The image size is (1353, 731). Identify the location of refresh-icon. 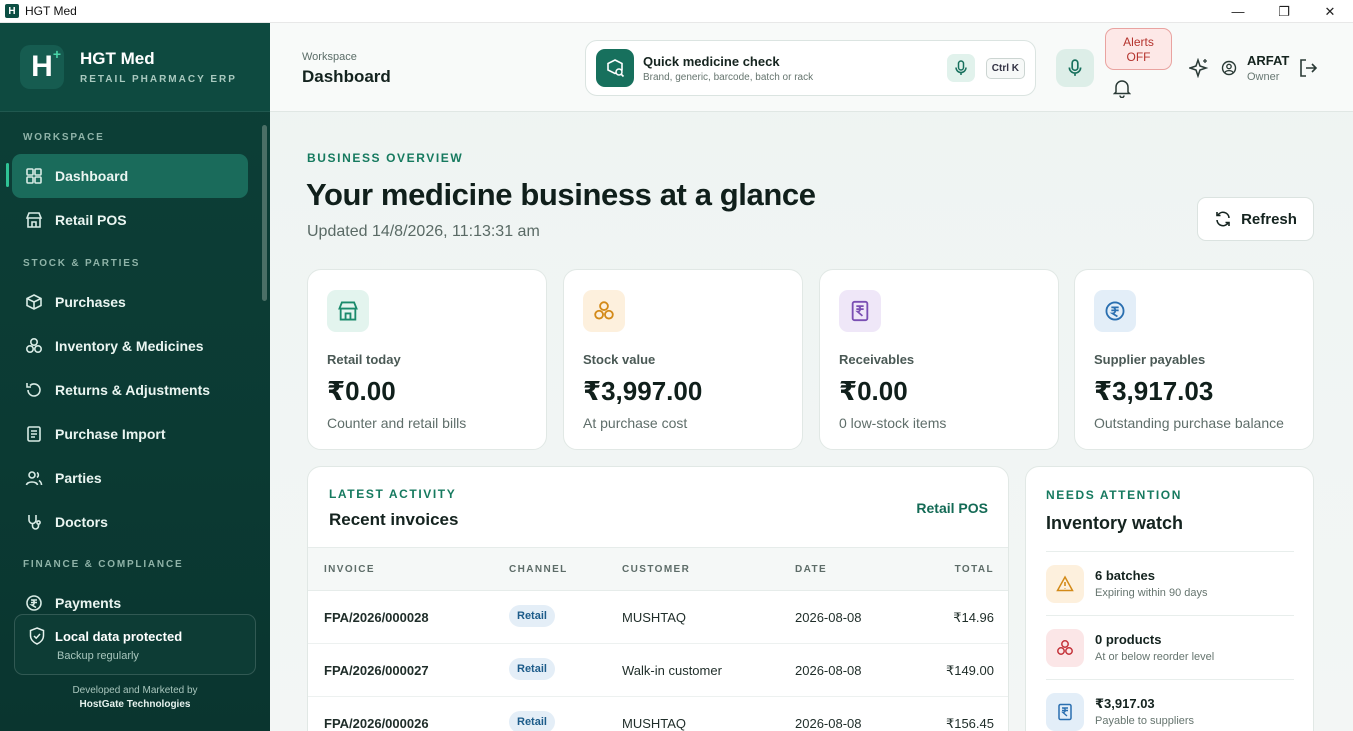
(1223, 219).